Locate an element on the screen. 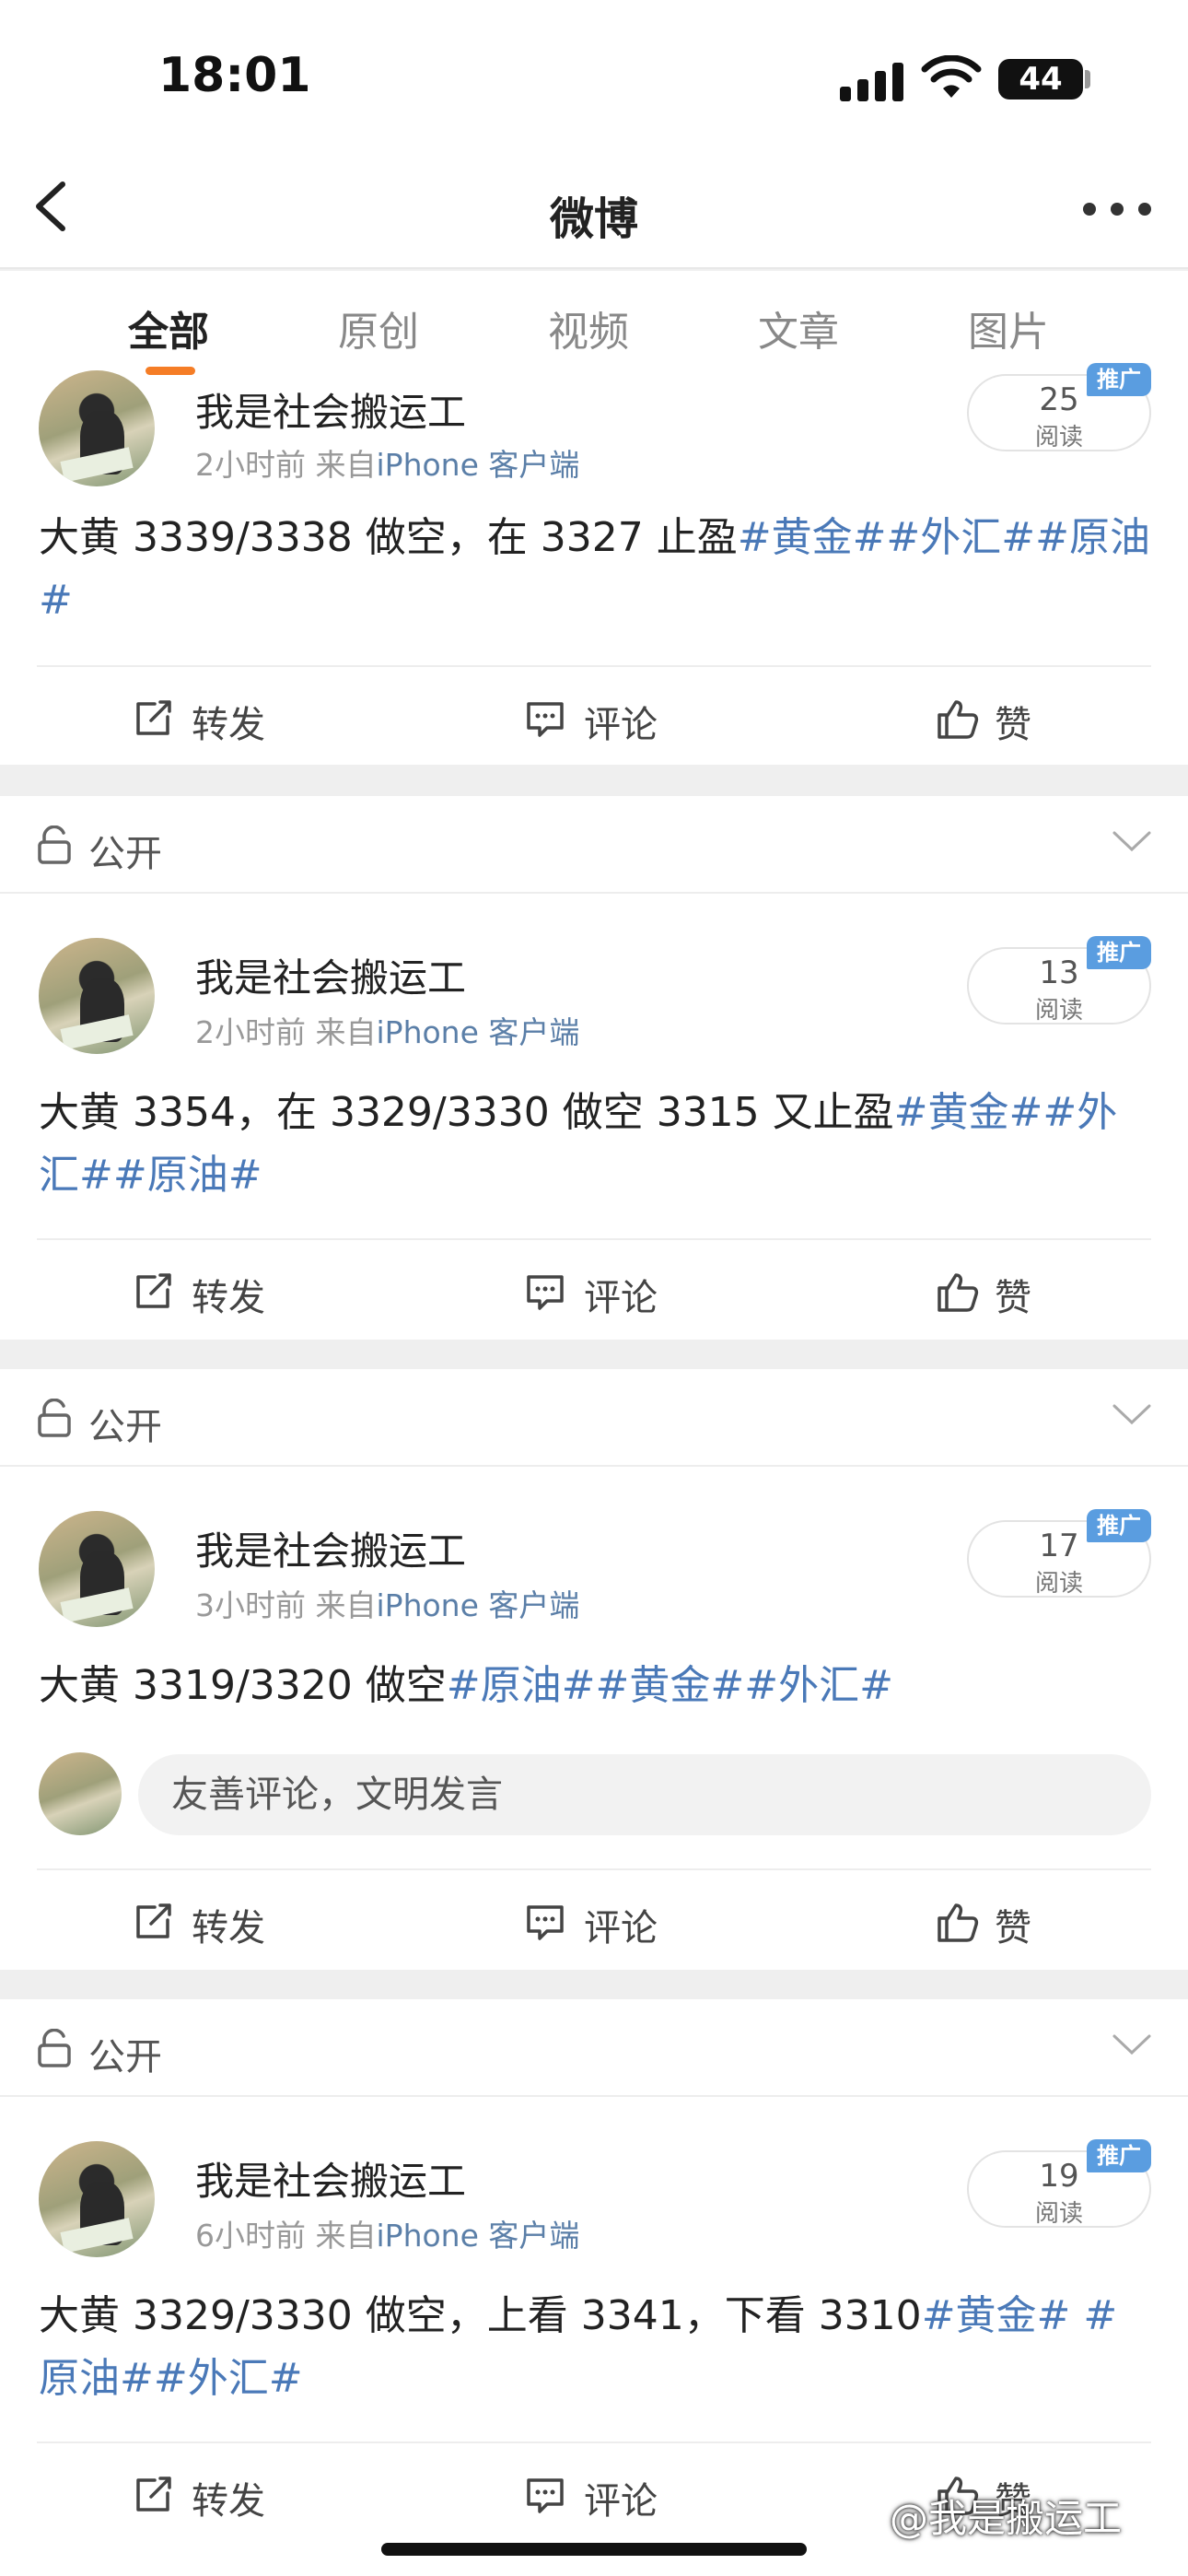 This screenshot has width=1188, height=2576. comment-input: 友善评论，文明发言 is located at coordinates (644, 1794).